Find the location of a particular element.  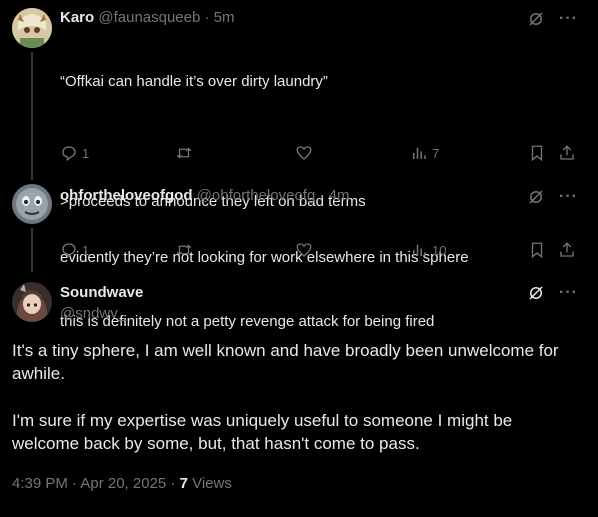

action-bar: 1 7 is located at coordinates (320, 153).